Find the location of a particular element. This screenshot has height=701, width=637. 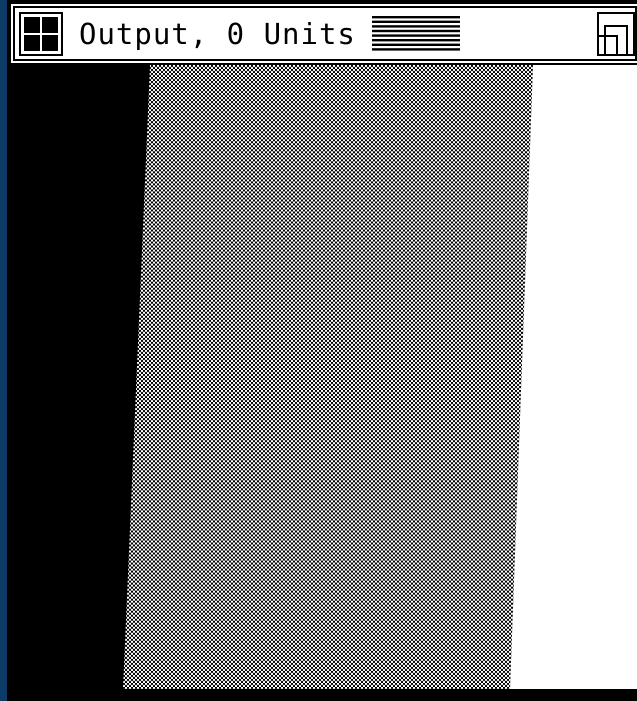

zoom-box-icon is located at coordinates (616, 34).